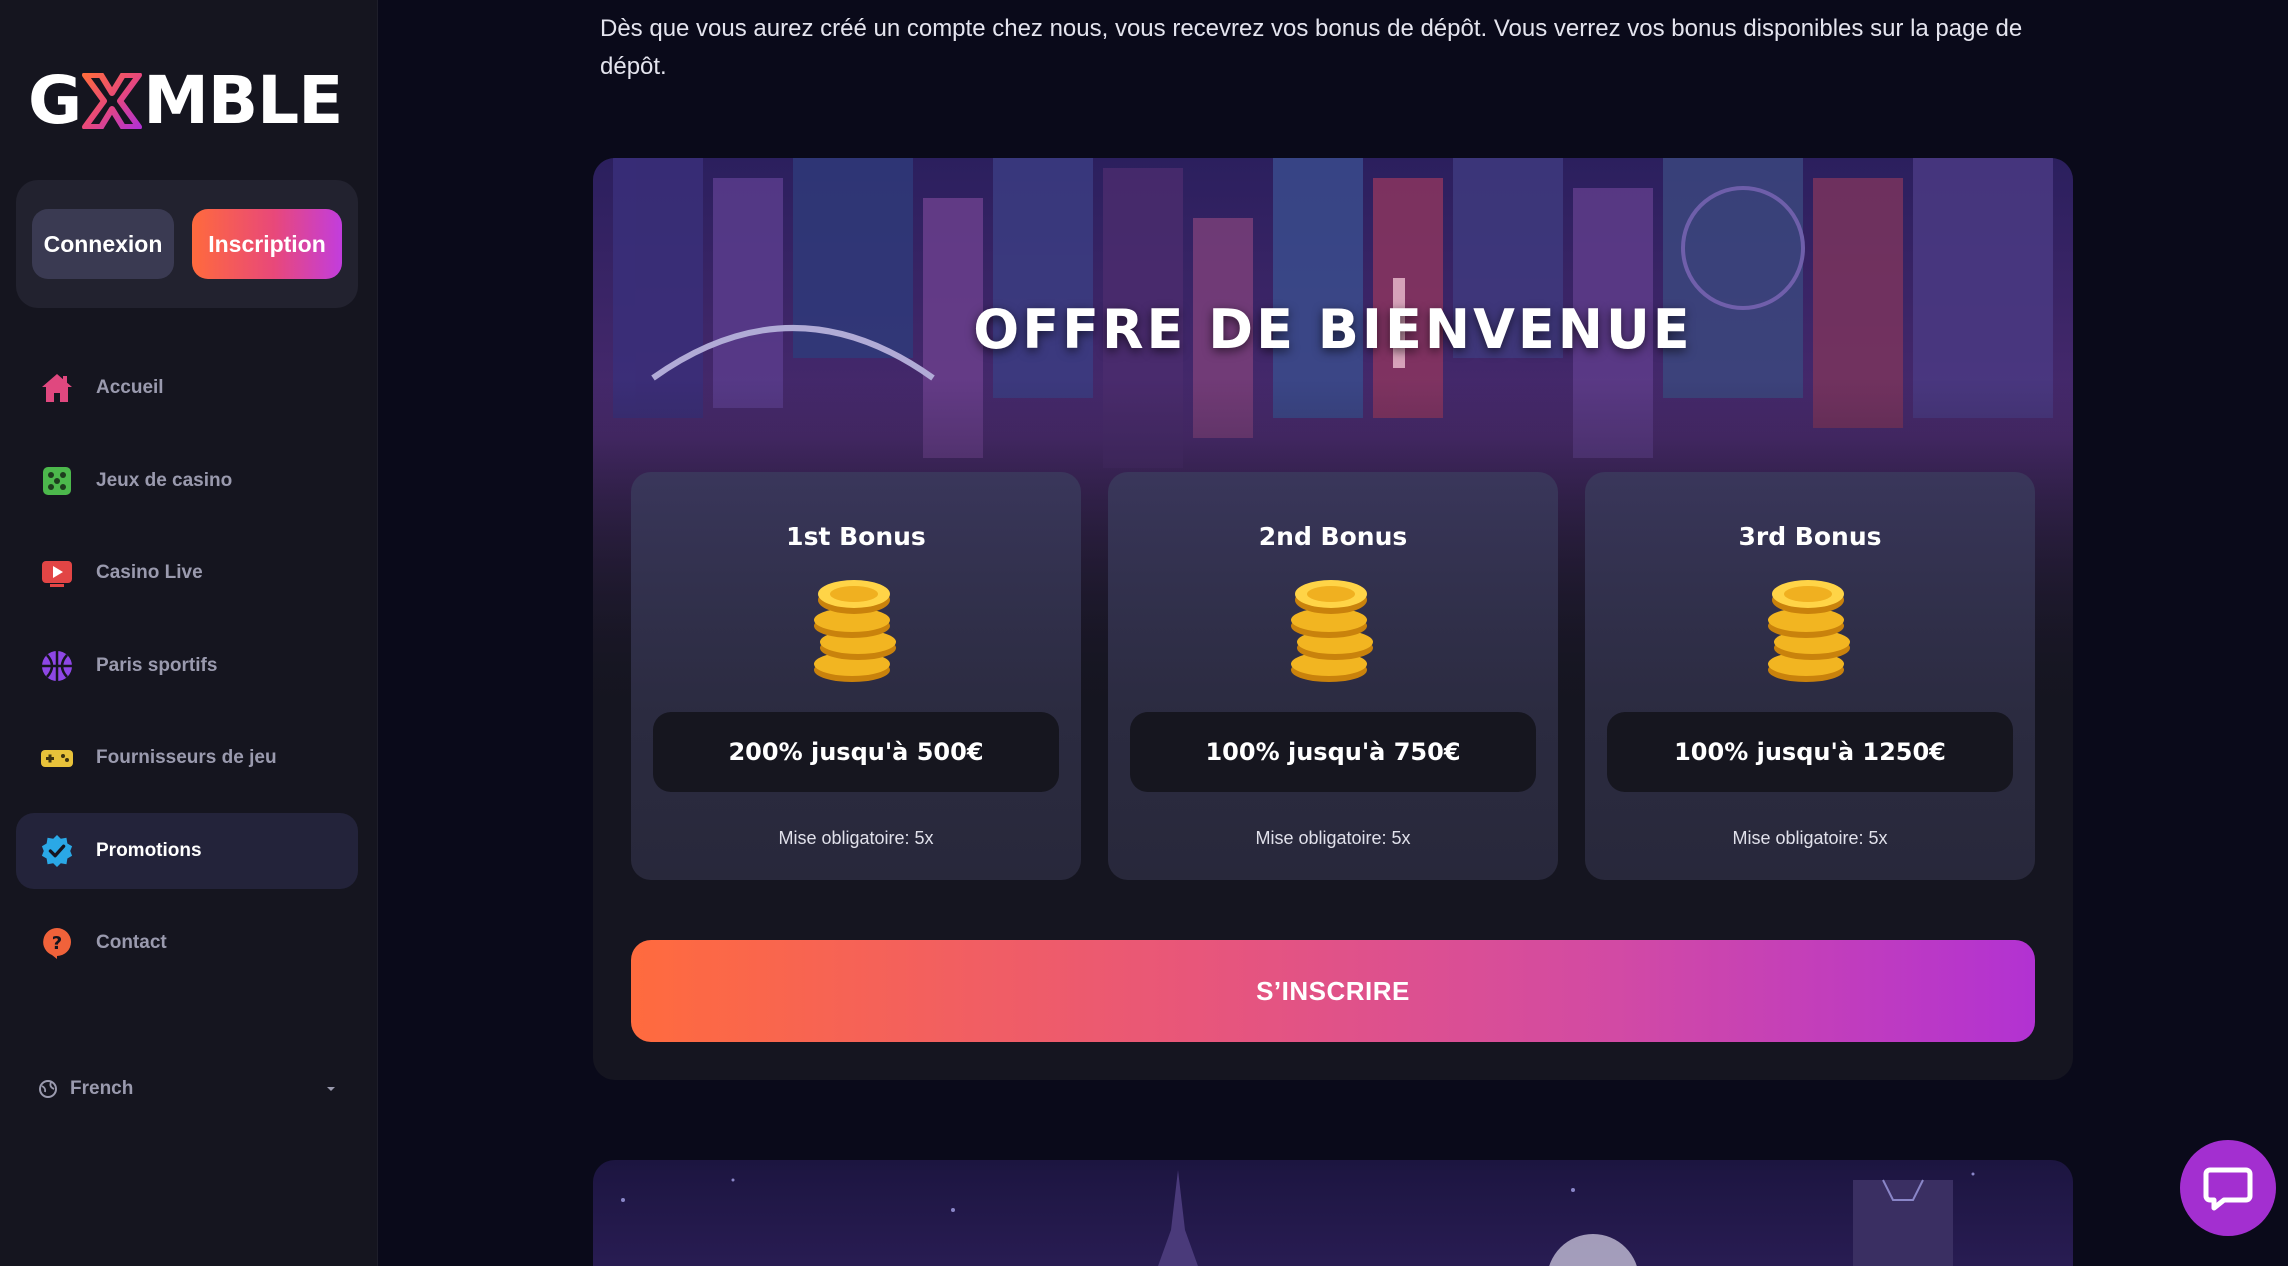 The image size is (2288, 1266). I want to click on sidebar-item-promotions: Promotions, so click(187, 850).